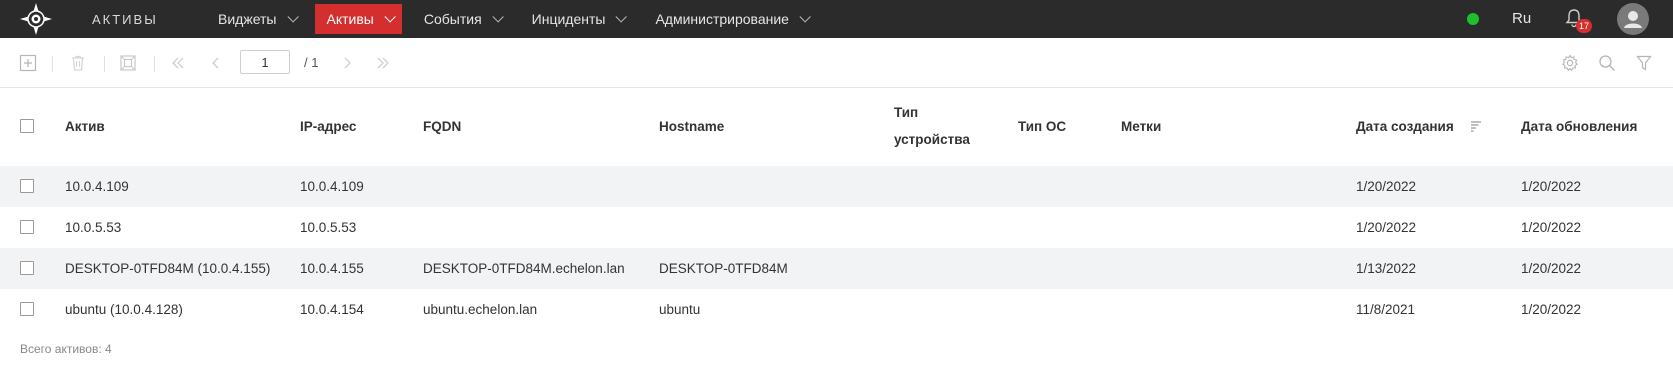  What do you see at coordinates (1521, 18) in the screenshot?
I see `language-switcher: Ru` at bounding box center [1521, 18].